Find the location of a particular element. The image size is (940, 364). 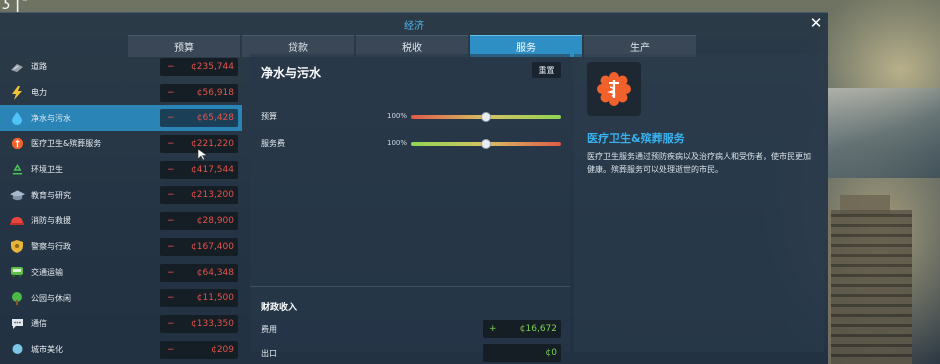

revenue-title: 财政收入 is located at coordinates (279, 308).